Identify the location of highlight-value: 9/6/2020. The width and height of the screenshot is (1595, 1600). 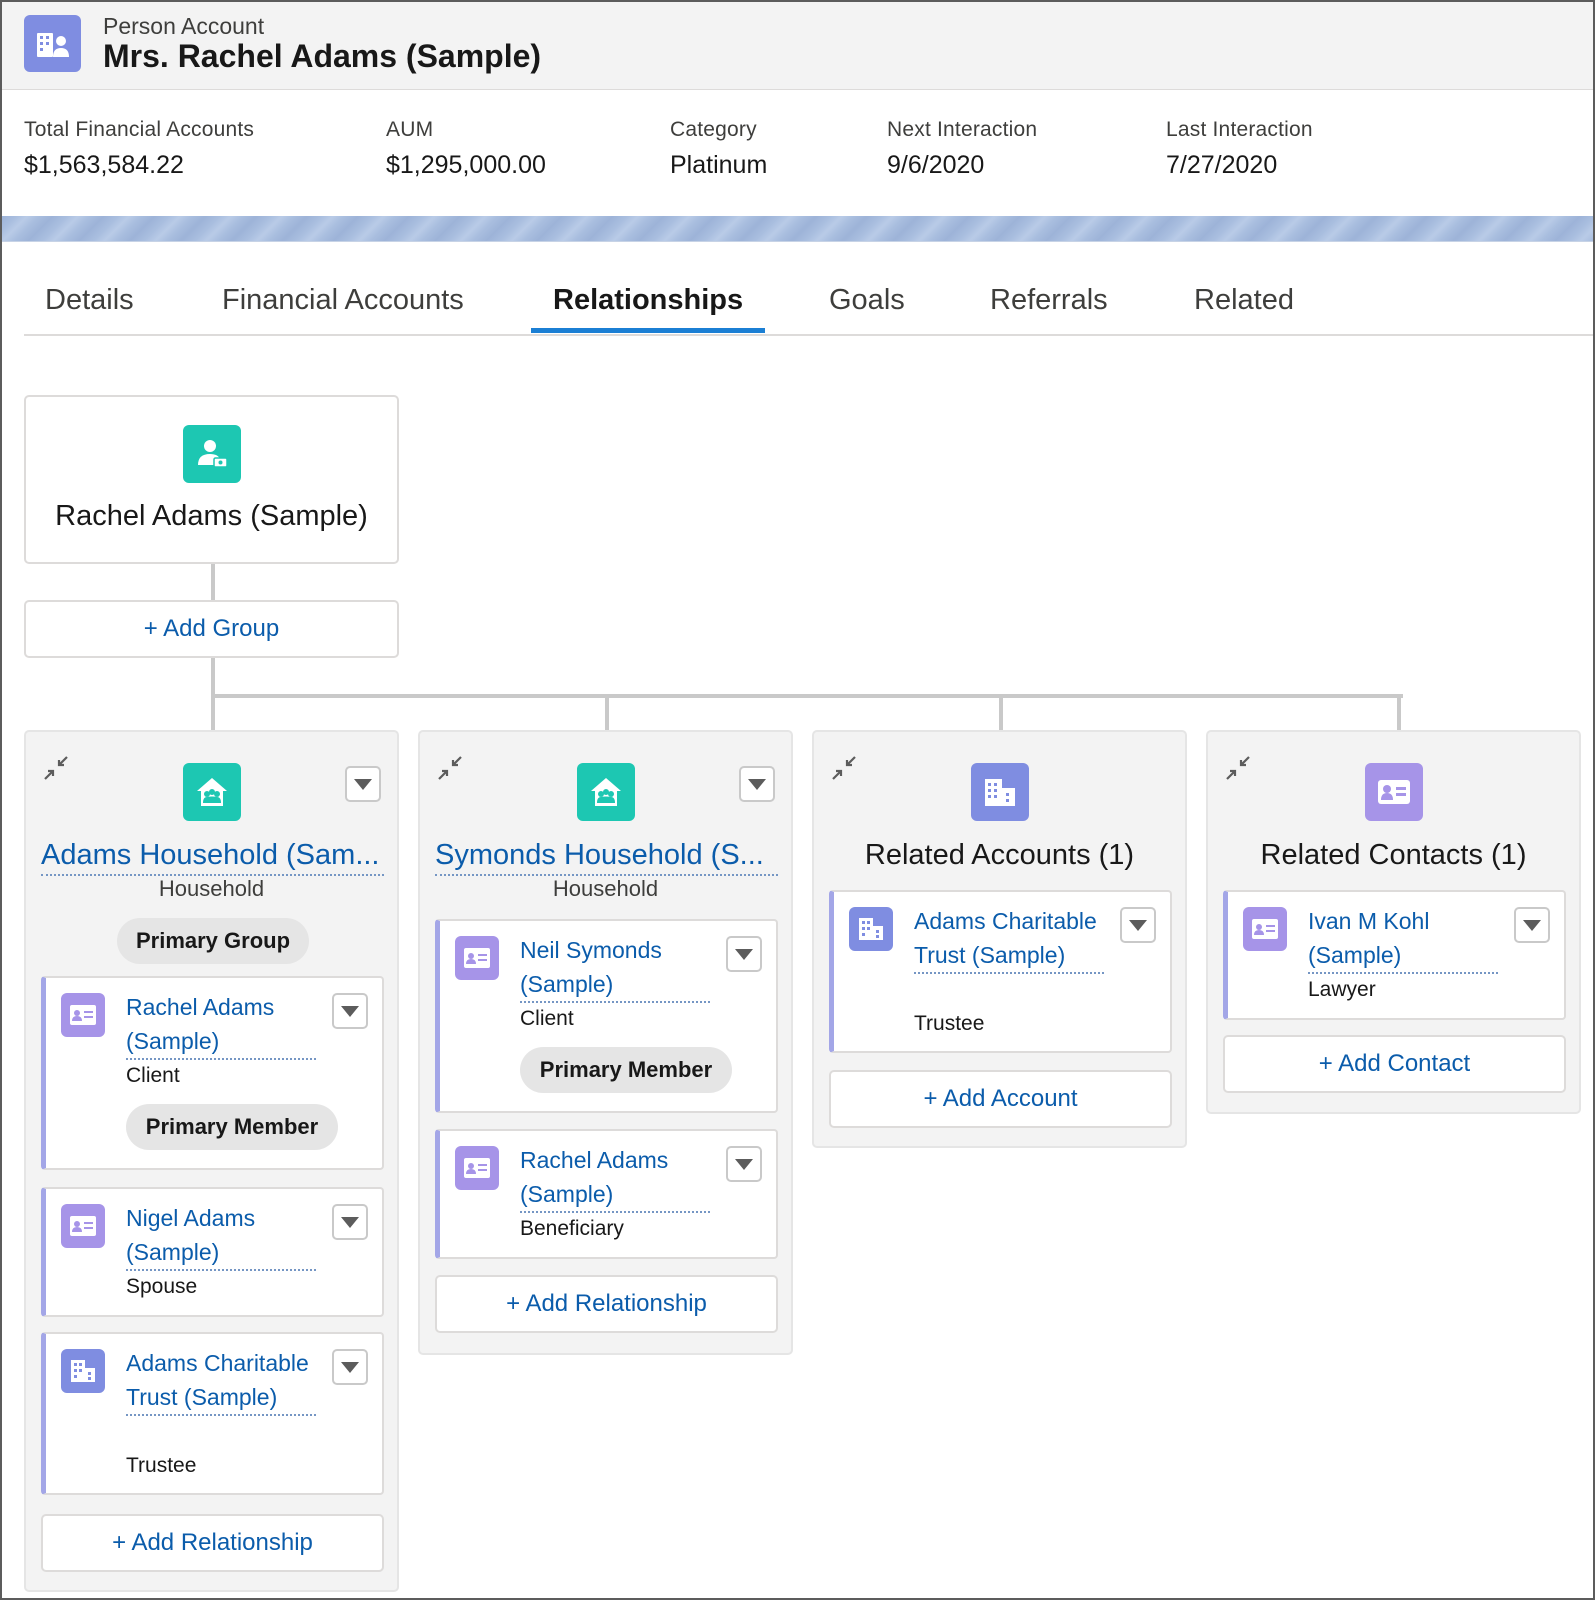
(936, 165).